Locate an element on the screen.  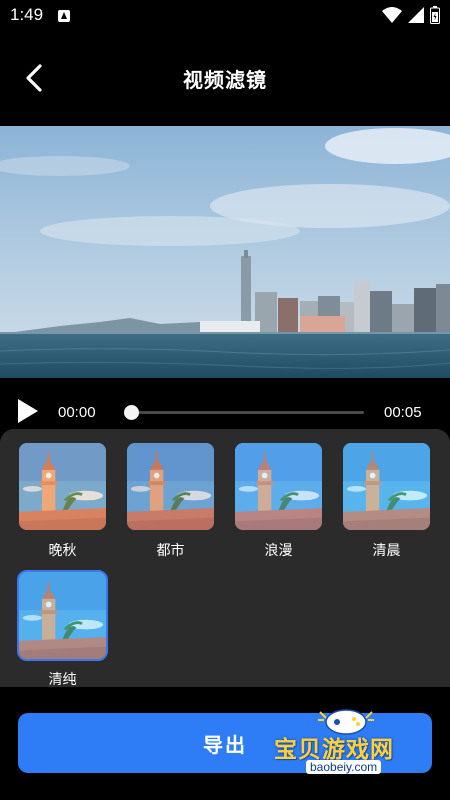
filter-option: 浪漫 is located at coordinates (278, 501).